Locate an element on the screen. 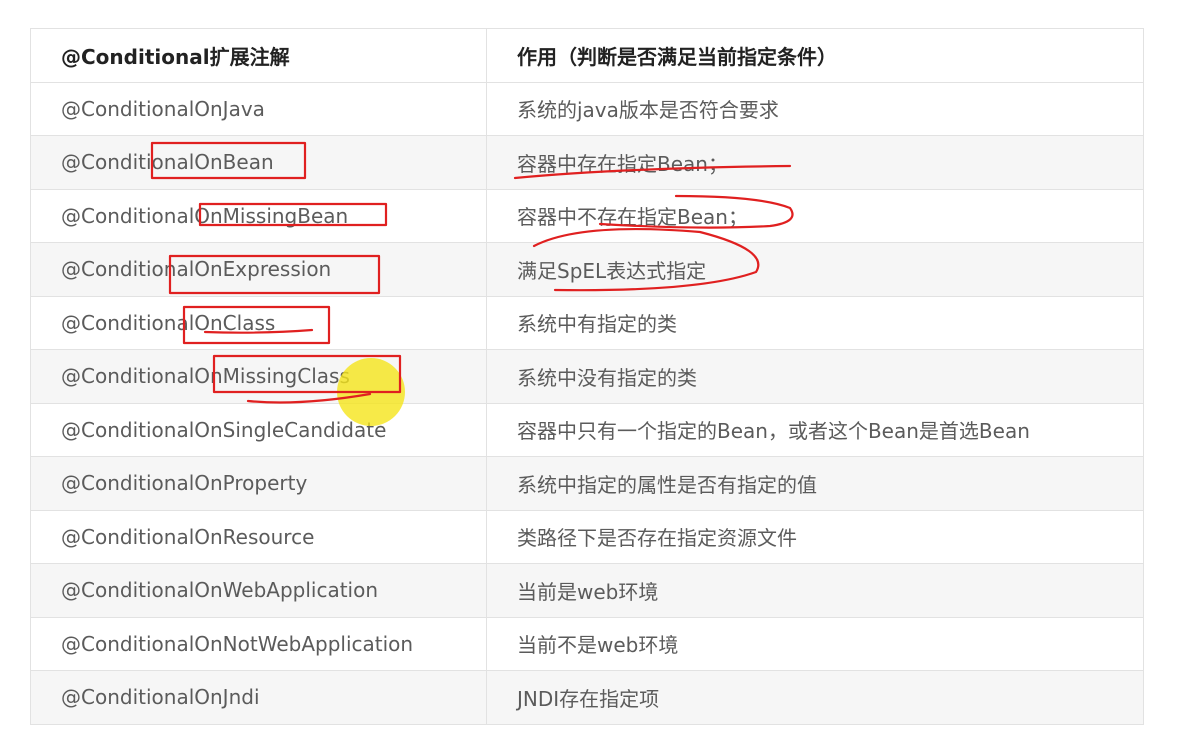  purpose-cell: 容器中不存在指定Bean； is located at coordinates (815, 215).